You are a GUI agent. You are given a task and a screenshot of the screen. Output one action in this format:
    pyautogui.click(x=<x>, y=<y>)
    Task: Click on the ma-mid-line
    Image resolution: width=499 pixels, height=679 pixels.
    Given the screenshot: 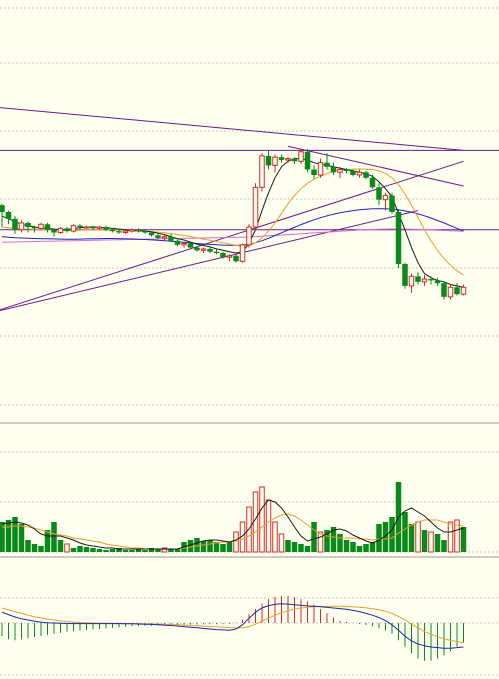 What is the action you would take?
    pyautogui.click(x=232, y=222)
    